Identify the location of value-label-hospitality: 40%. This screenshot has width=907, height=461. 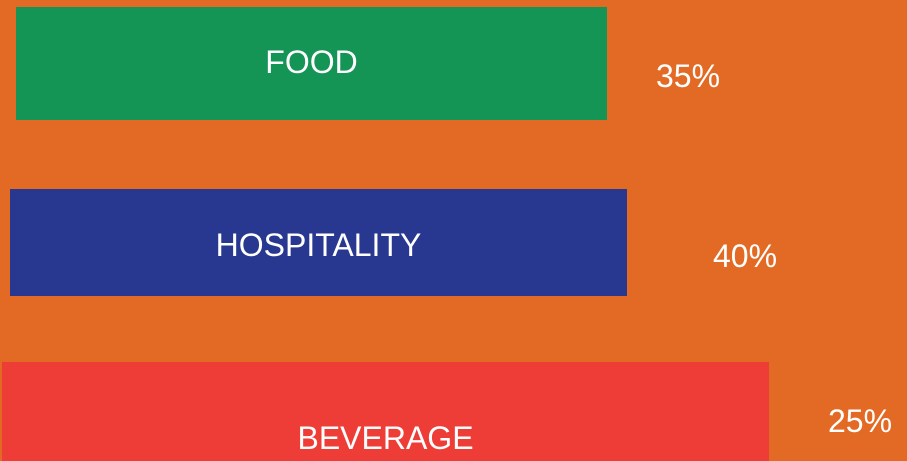
(745, 256).